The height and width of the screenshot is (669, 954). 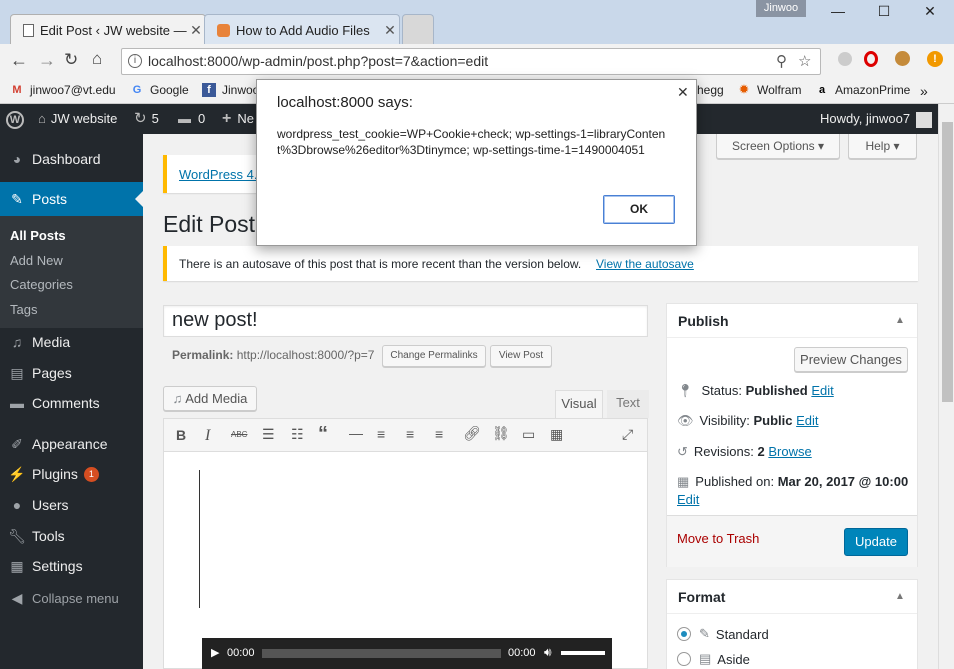 I want to click on profile-button: Jinwoo, so click(x=781, y=8).